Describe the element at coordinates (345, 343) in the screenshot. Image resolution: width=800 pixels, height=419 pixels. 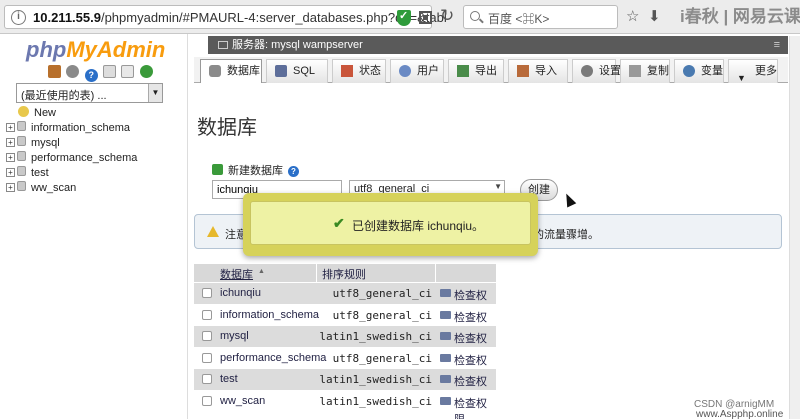
I see `table-row: mysqllatin1_swedish_ci检查权限` at that location.